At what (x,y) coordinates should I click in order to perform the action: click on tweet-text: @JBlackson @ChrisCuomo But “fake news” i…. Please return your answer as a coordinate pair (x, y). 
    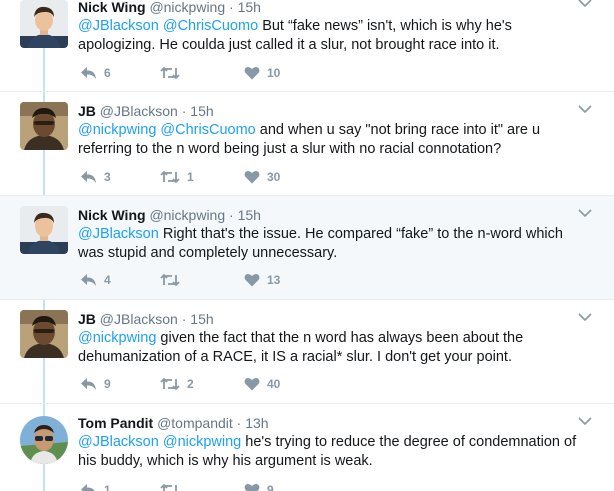
    Looking at the image, I should click on (331, 36).